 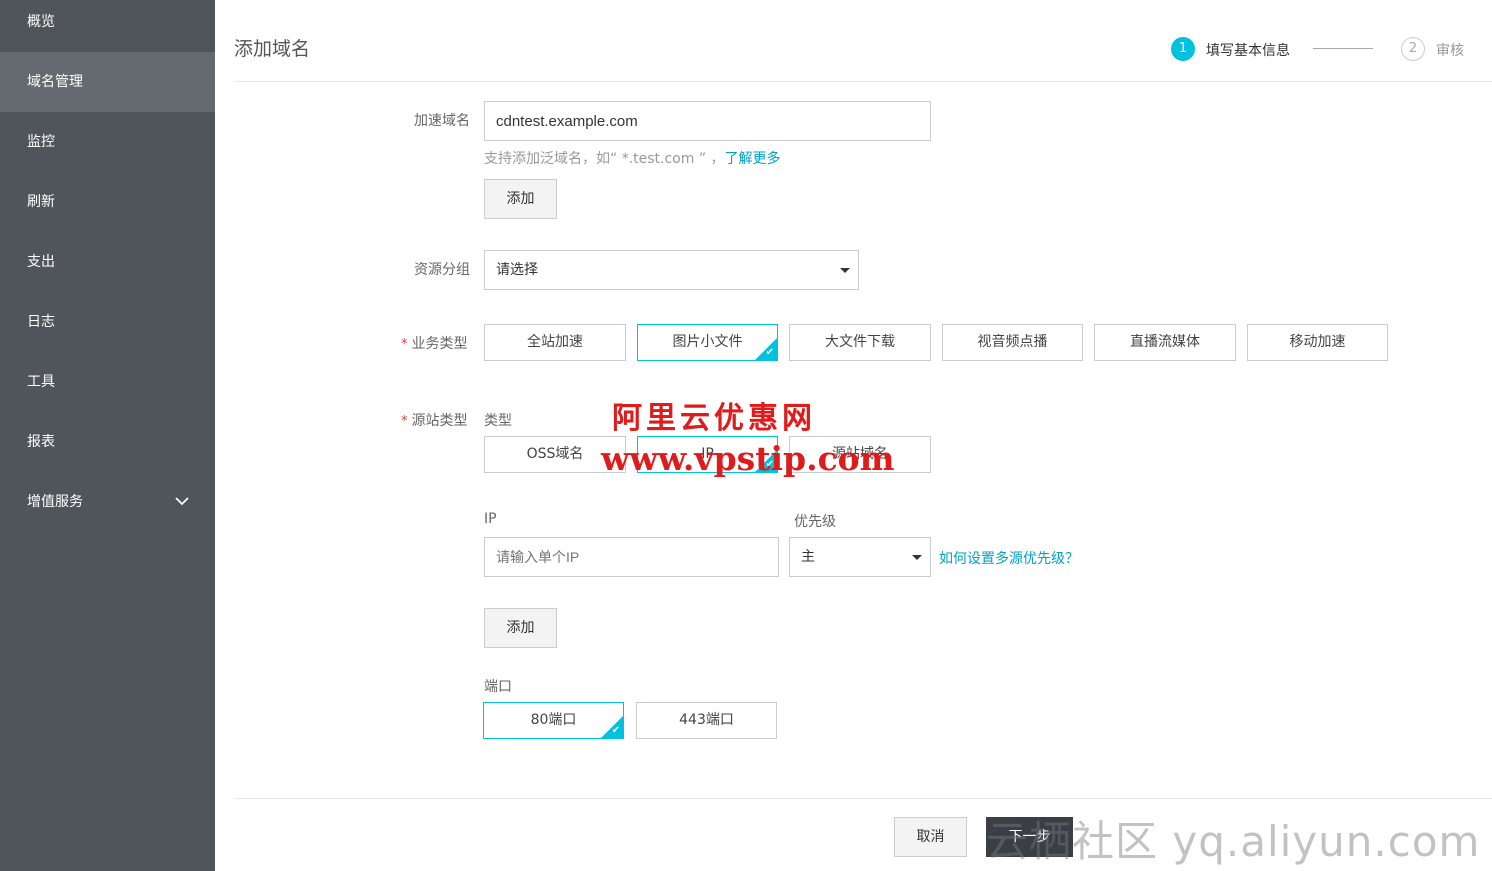 What do you see at coordinates (41, 22) in the screenshot?
I see `sidebar-item-label: 概览` at bounding box center [41, 22].